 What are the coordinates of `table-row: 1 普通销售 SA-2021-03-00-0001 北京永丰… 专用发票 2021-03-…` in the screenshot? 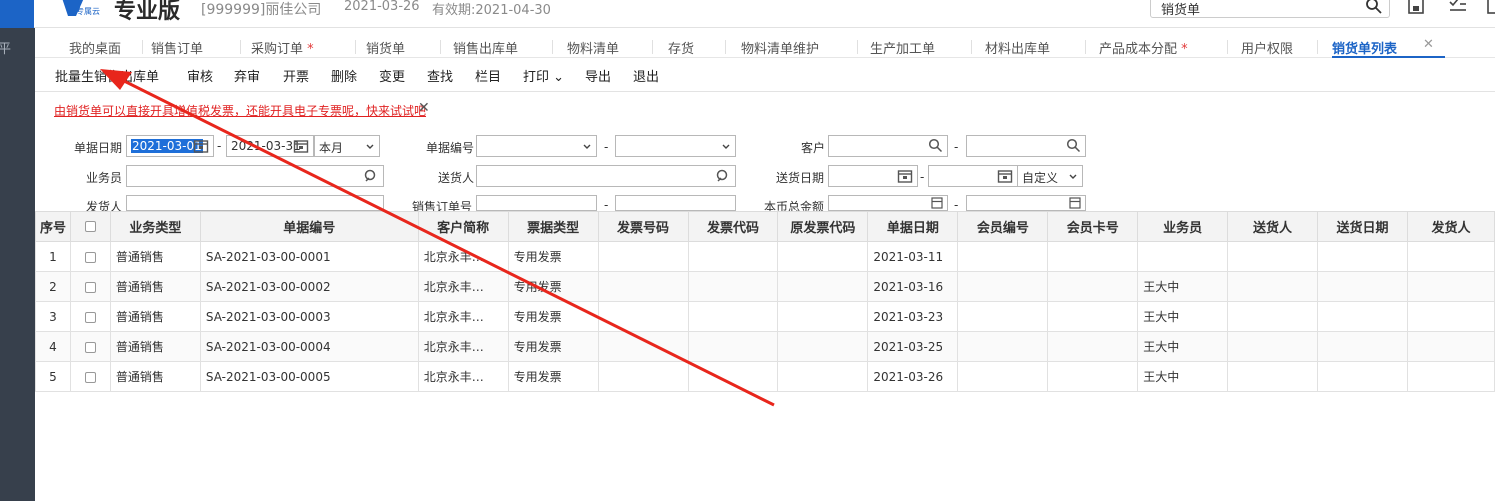 It's located at (765, 256).